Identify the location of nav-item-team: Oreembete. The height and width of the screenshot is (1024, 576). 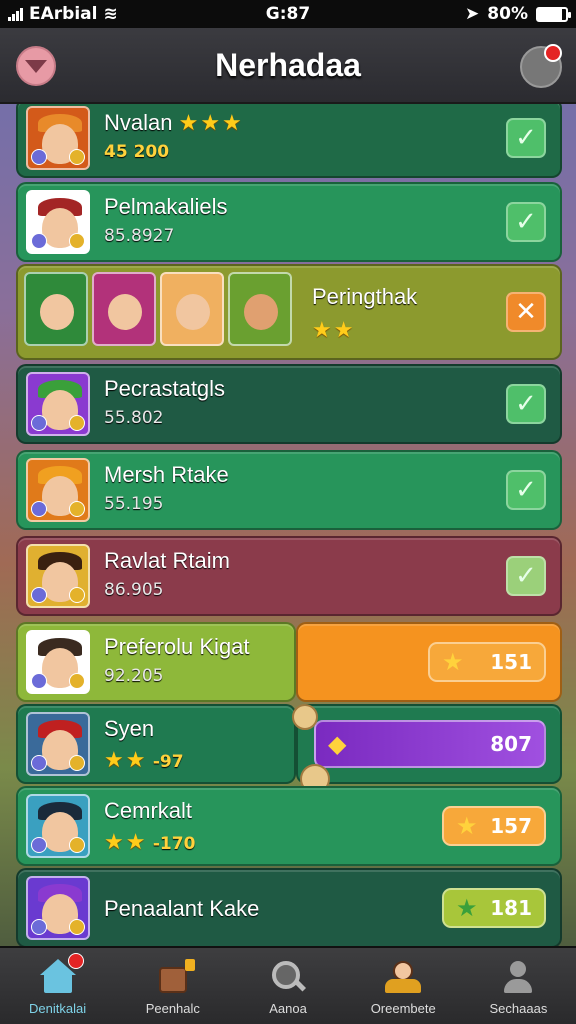
(403, 986).